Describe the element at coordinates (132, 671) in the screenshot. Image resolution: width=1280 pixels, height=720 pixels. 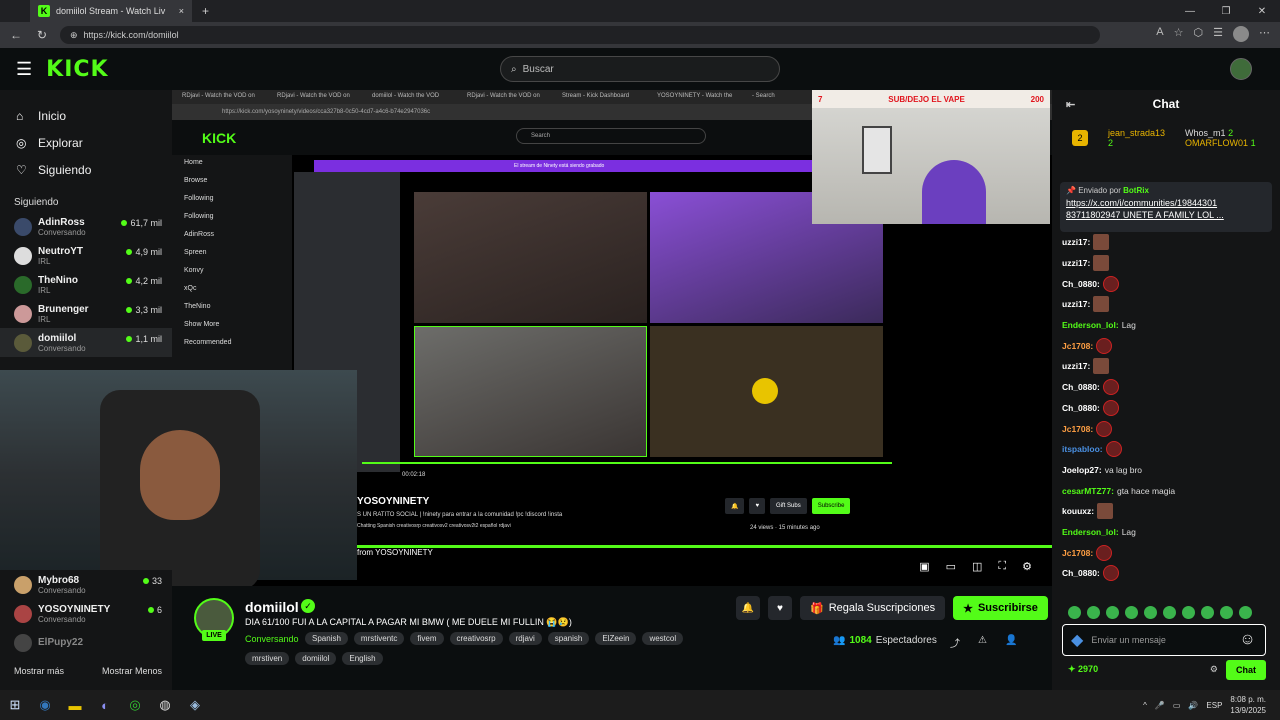
I see `show-less-link: Mostrar Menos` at that location.